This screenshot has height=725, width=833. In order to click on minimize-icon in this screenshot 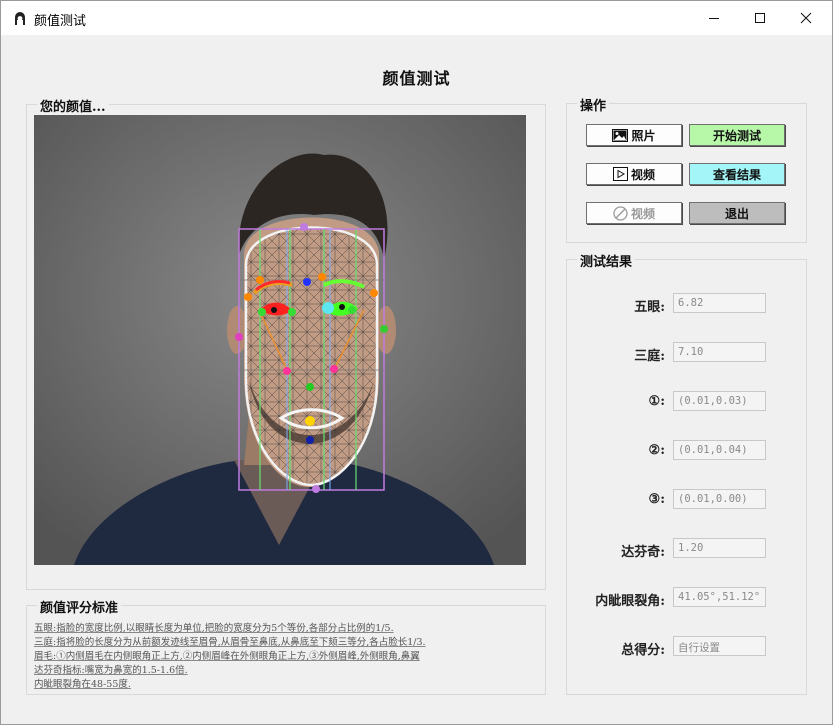, I will do `click(714, 18)`.